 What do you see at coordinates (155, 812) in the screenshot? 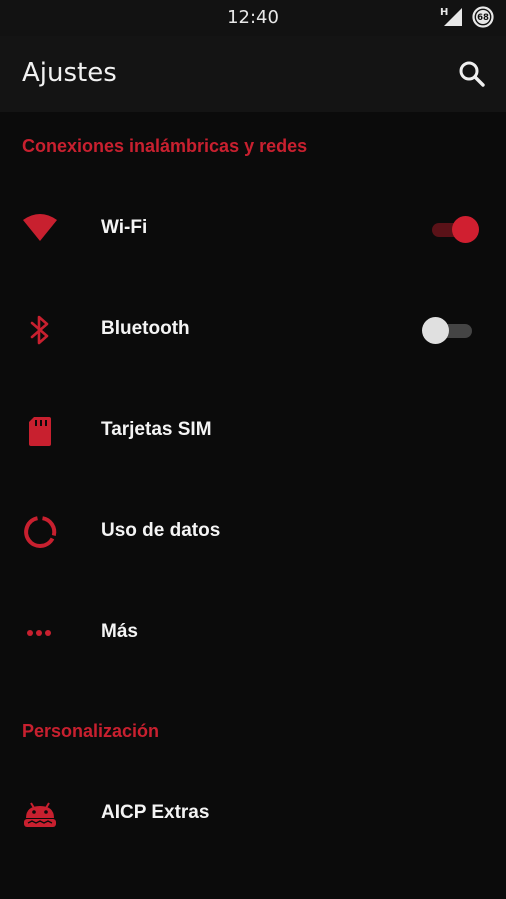
I see `settings-item-label: AICP Extras` at bounding box center [155, 812].